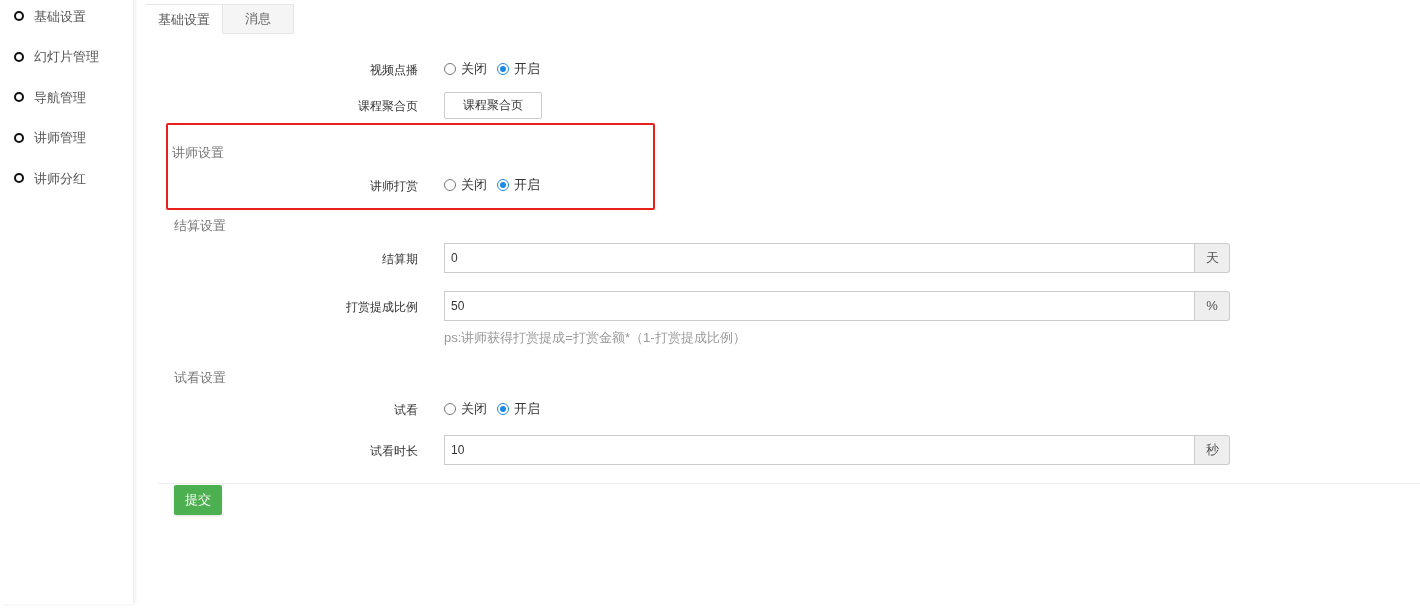 This screenshot has width=1420, height=608. What do you see at coordinates (258, 19) in the screenshot?
I see `tab: 消息` at bounding box center [258, 19].